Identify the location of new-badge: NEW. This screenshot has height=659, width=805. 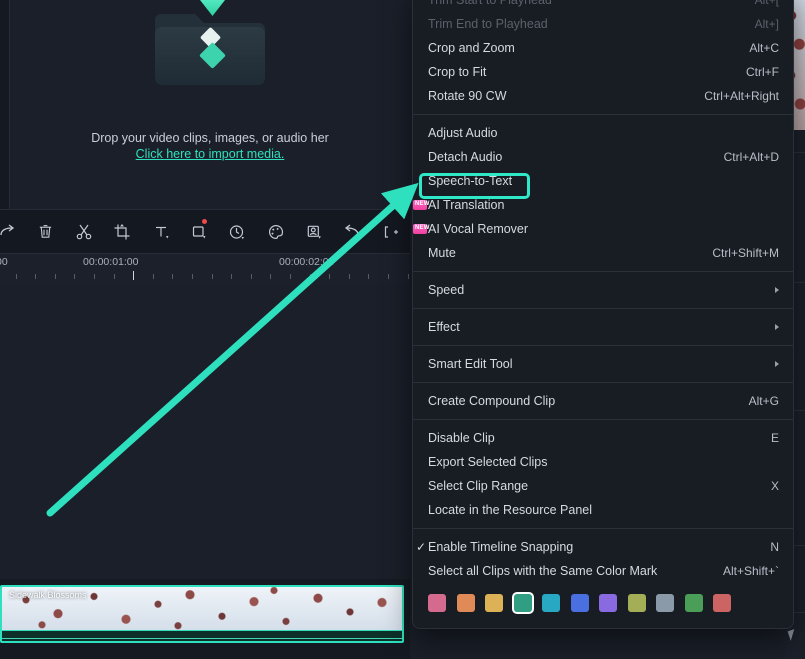
(421, 229).